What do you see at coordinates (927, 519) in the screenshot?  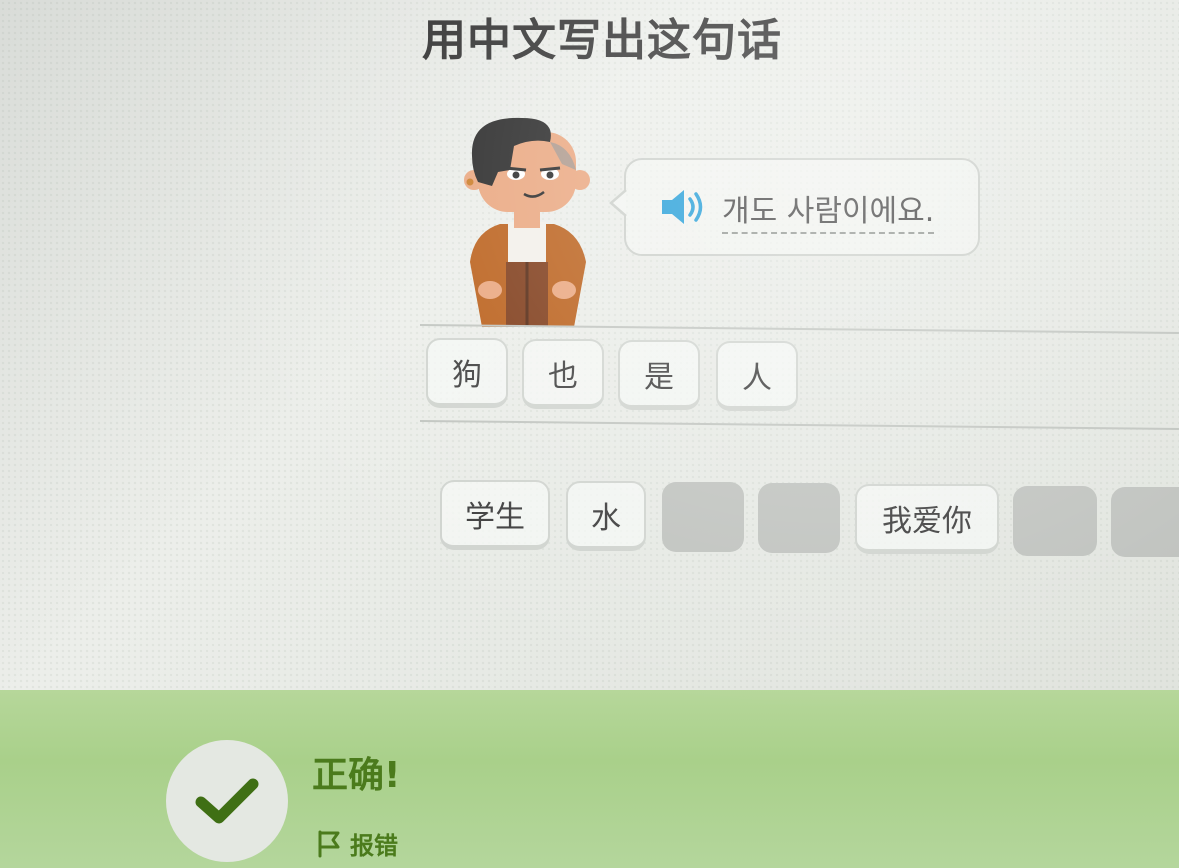 I see `word-bank-tile: 我爱你` at bounding box center [927, 519].